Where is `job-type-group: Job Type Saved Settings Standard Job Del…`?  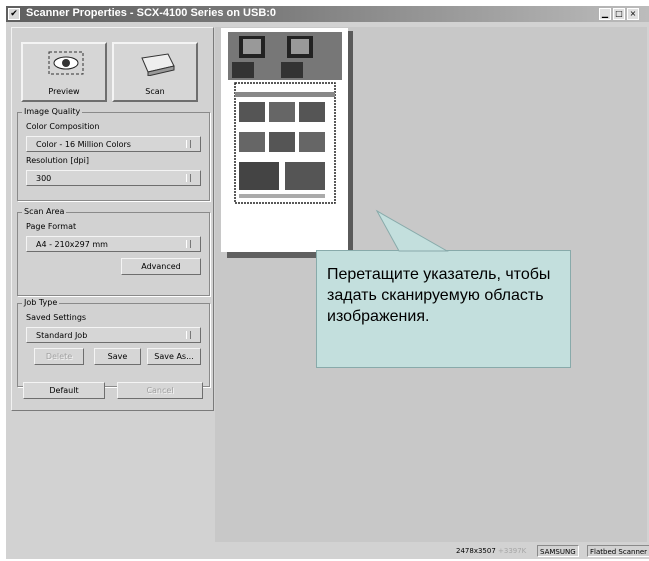 job-type-group: Job Type Saved Settings Standard Job Del… is located at coordinates (113, 342).